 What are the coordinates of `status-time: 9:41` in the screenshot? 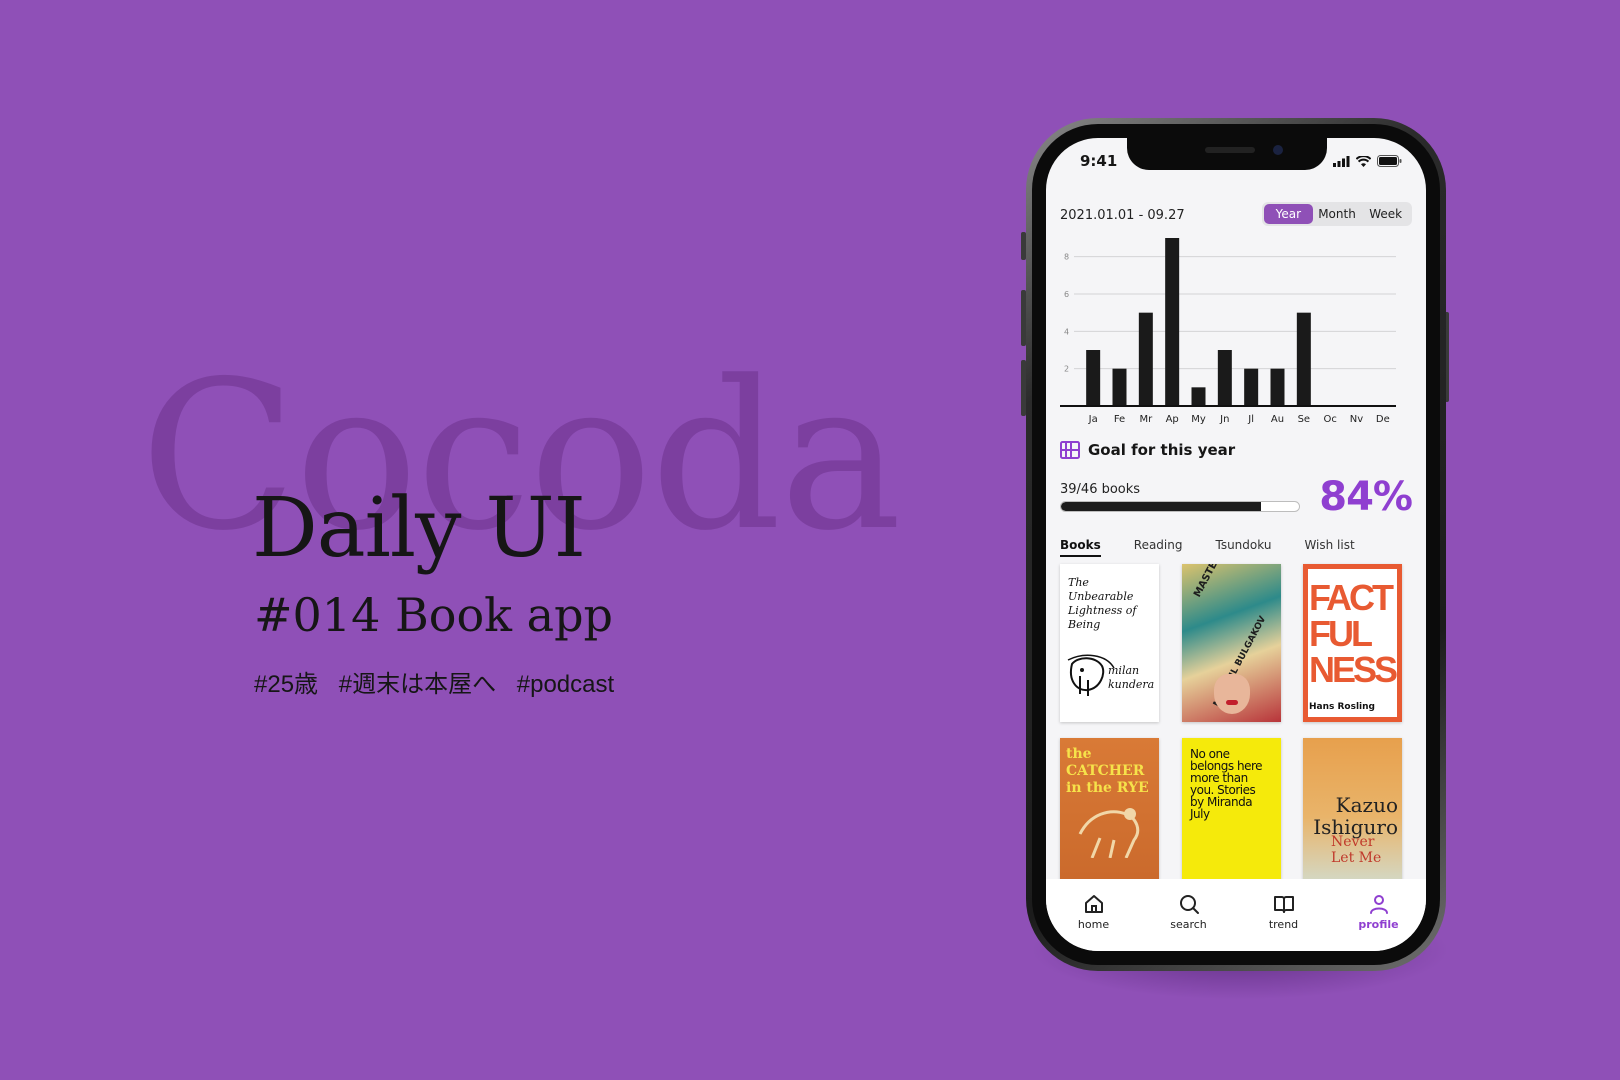 It's located at (1099, 161).